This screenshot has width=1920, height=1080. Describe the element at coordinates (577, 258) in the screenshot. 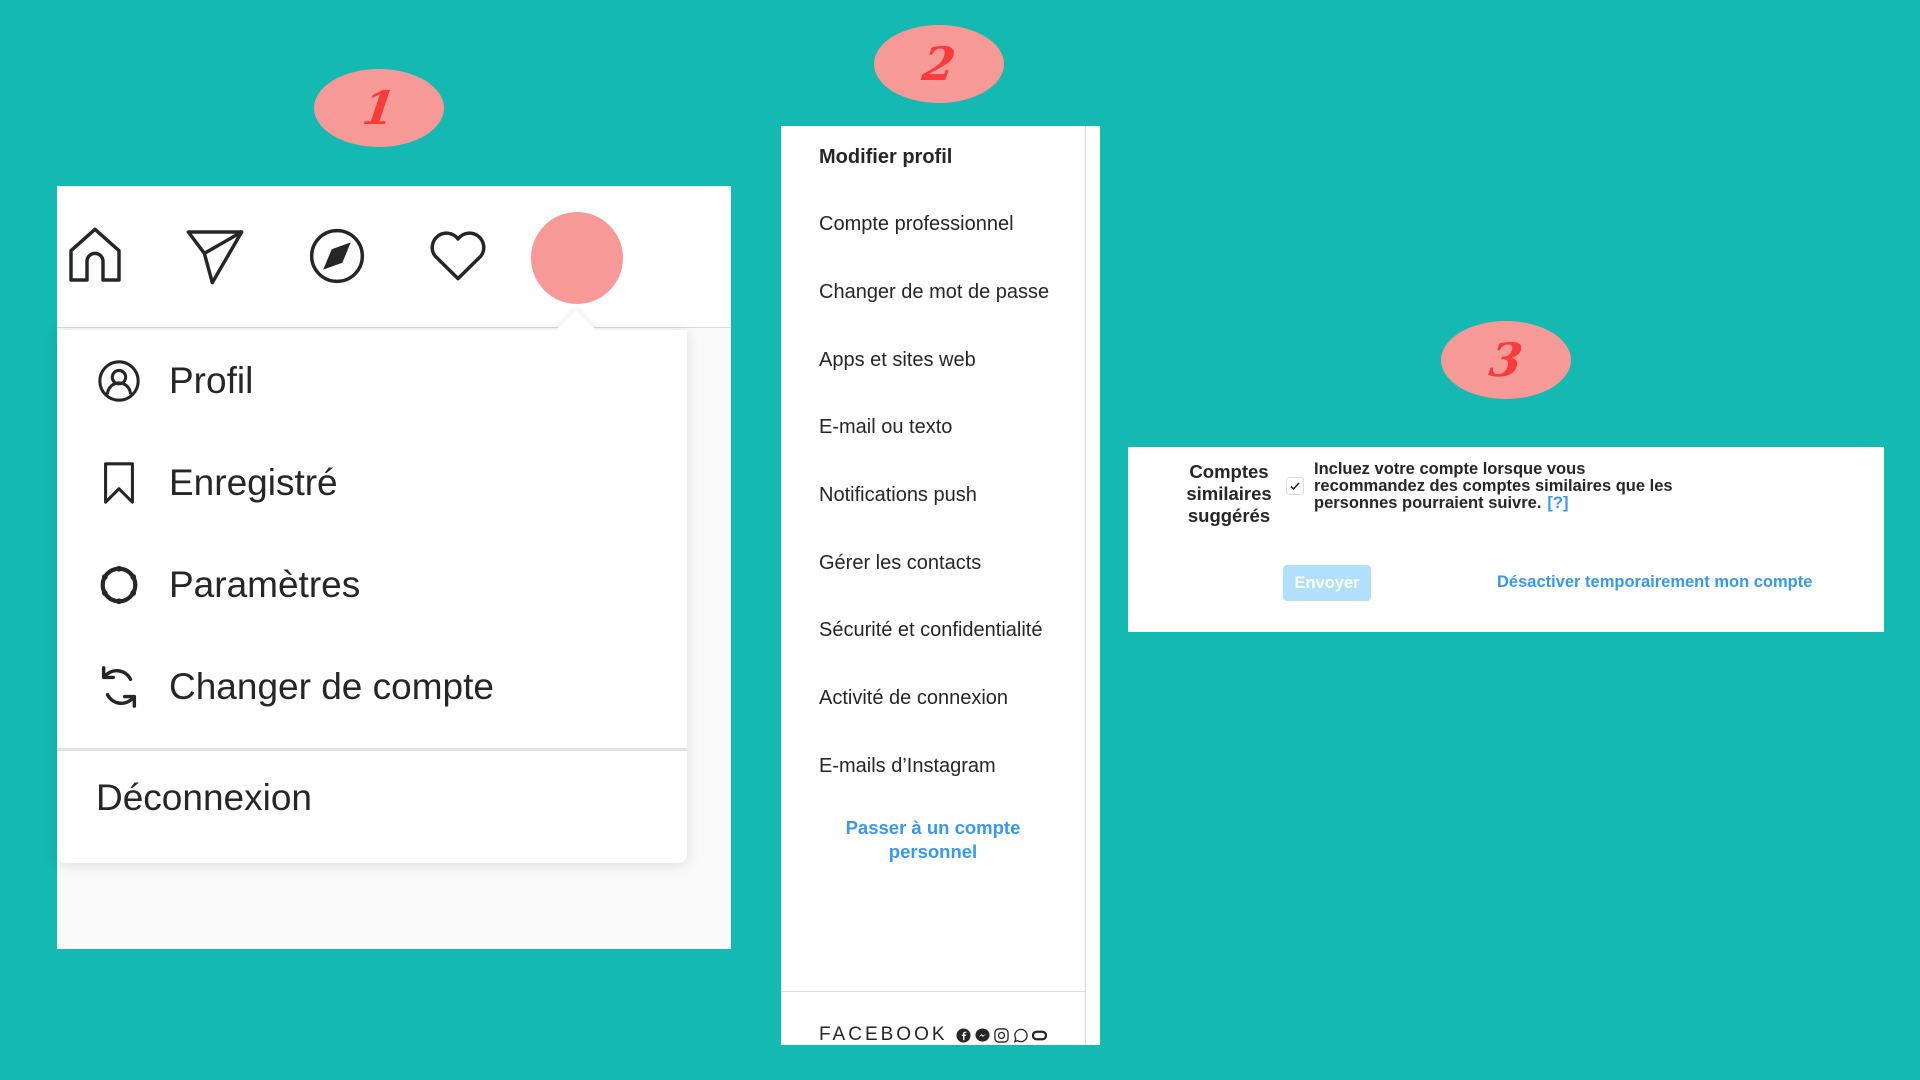

I see `profile-avatar` at that location.